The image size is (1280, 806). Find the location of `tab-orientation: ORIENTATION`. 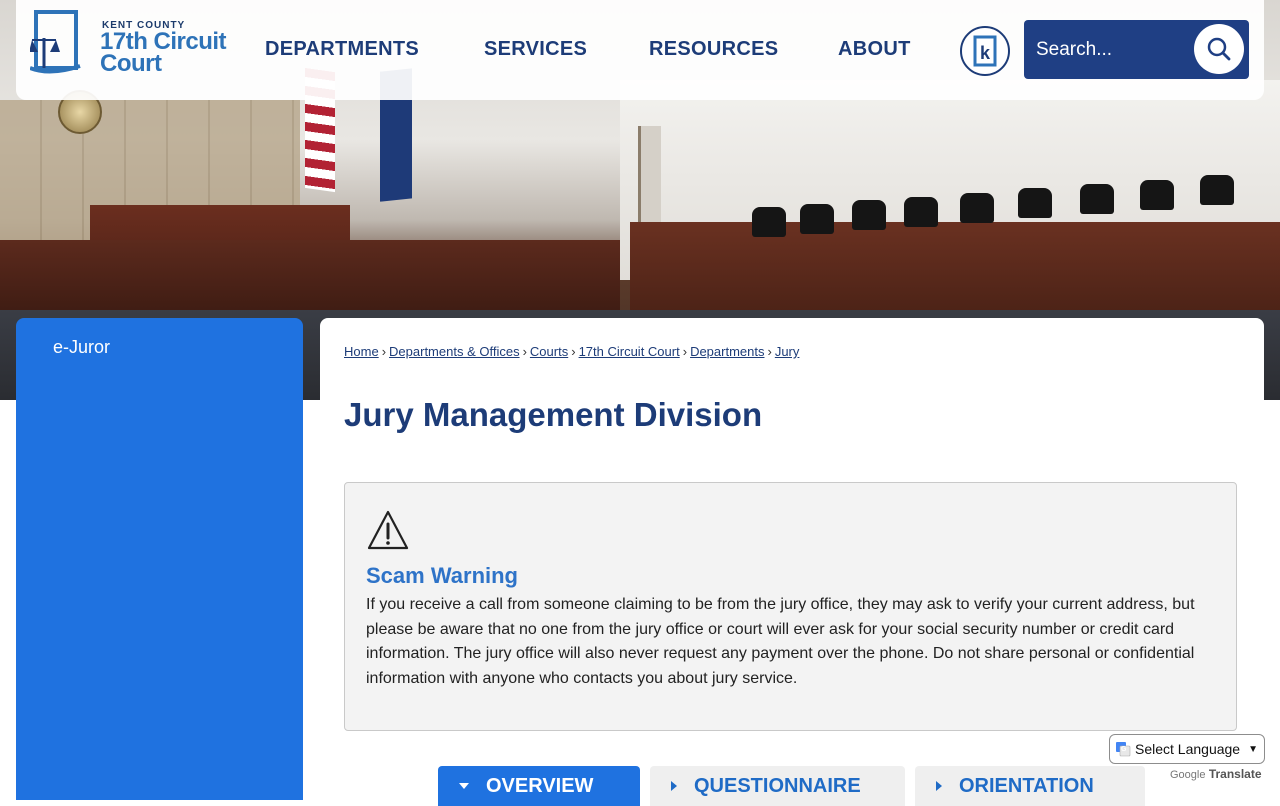

tab-orientation: ORIENTATION is located at coordinates (1030, 786).